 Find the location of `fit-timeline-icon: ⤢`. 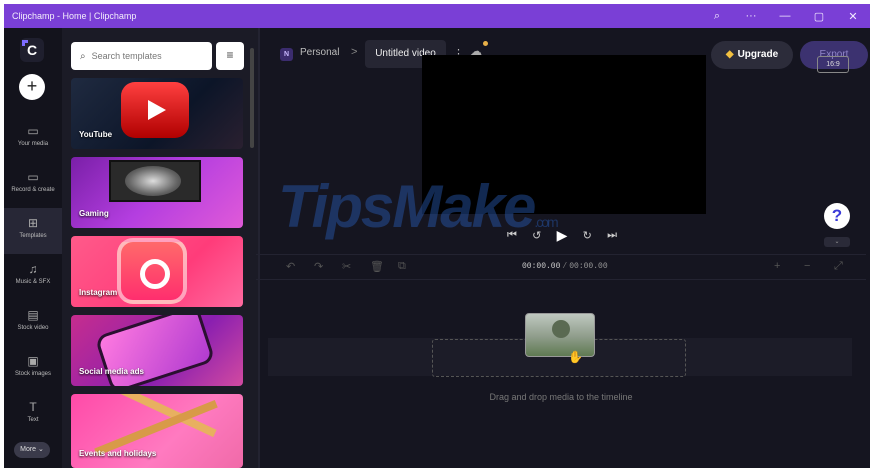

fit-timeline-icon: ⤢ is located at coordinates (838, 266).